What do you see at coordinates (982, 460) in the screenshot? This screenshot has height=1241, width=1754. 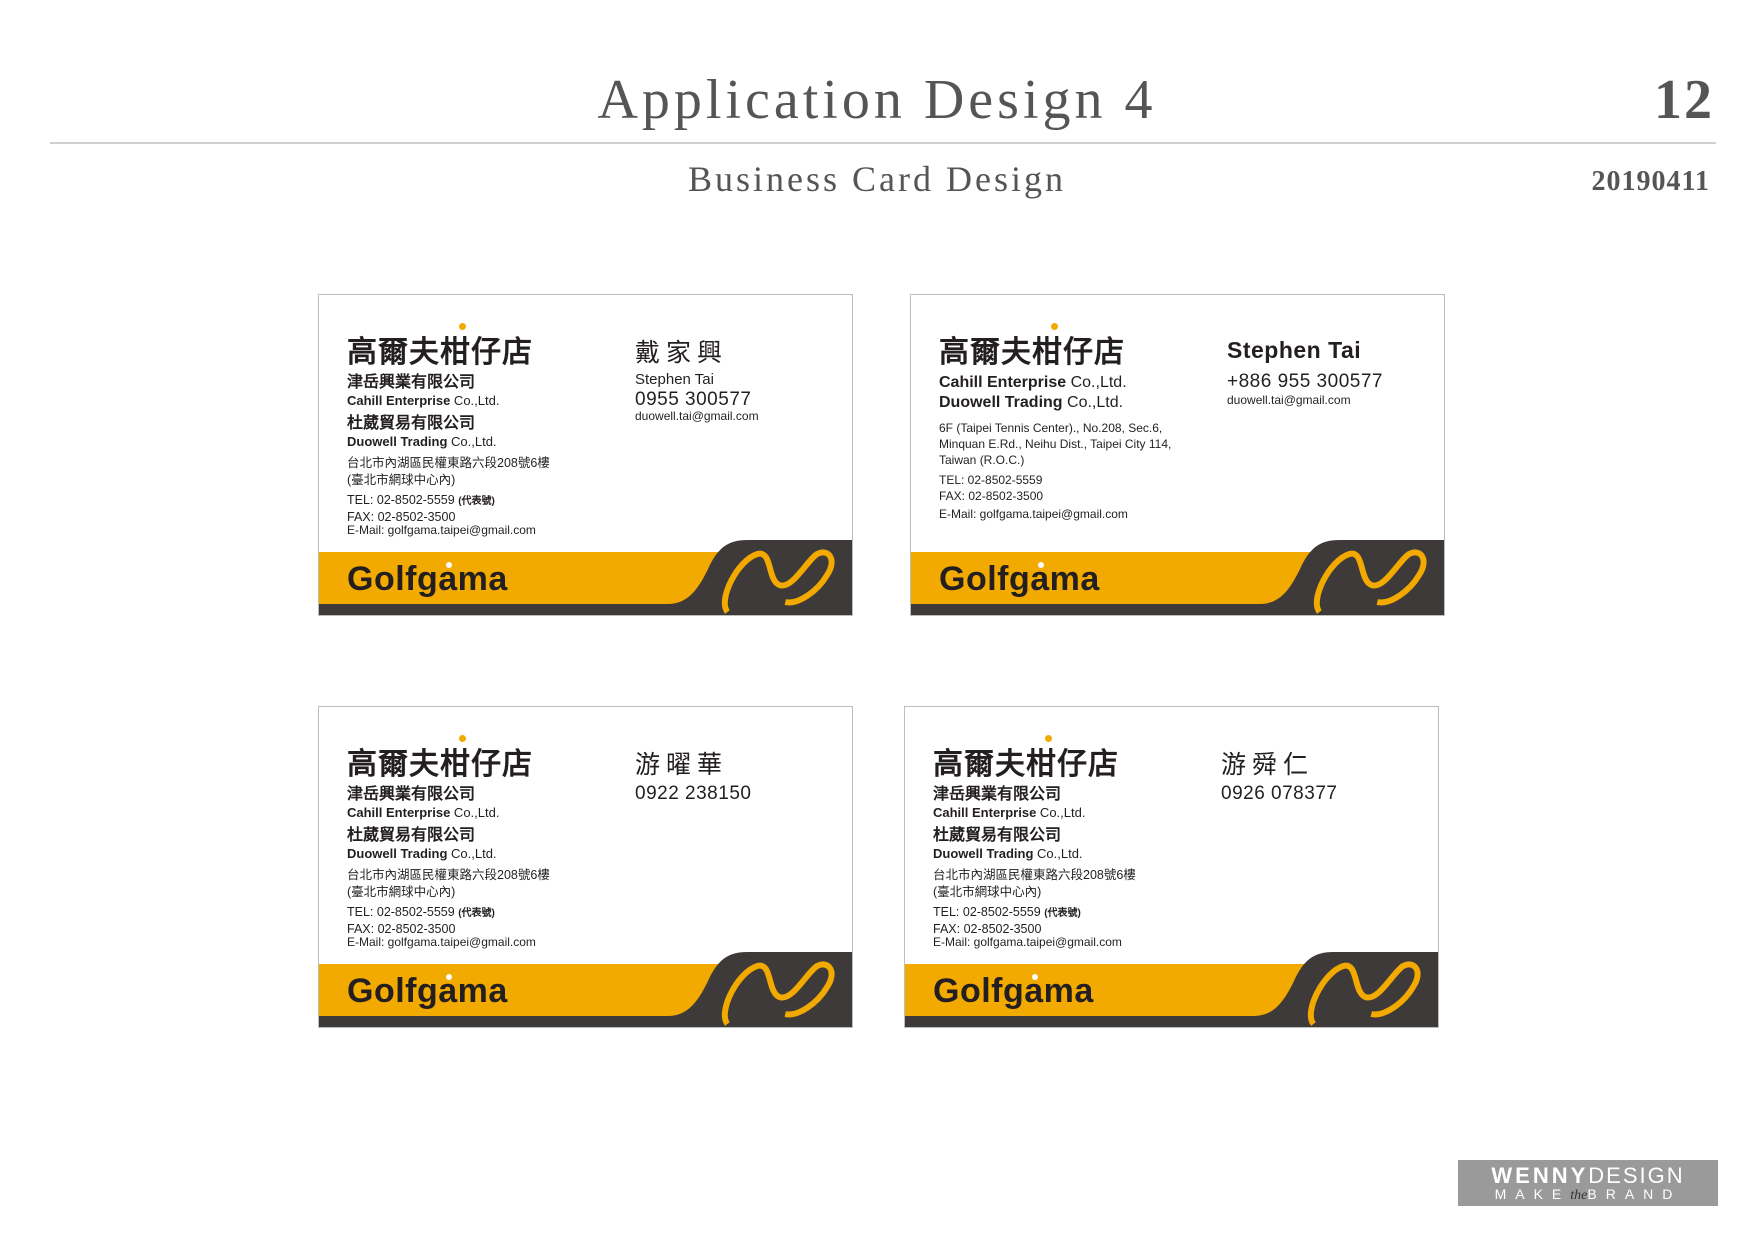 I see `address-line: Taiwan (R.O.C.)` at bounding box center [982, 460].